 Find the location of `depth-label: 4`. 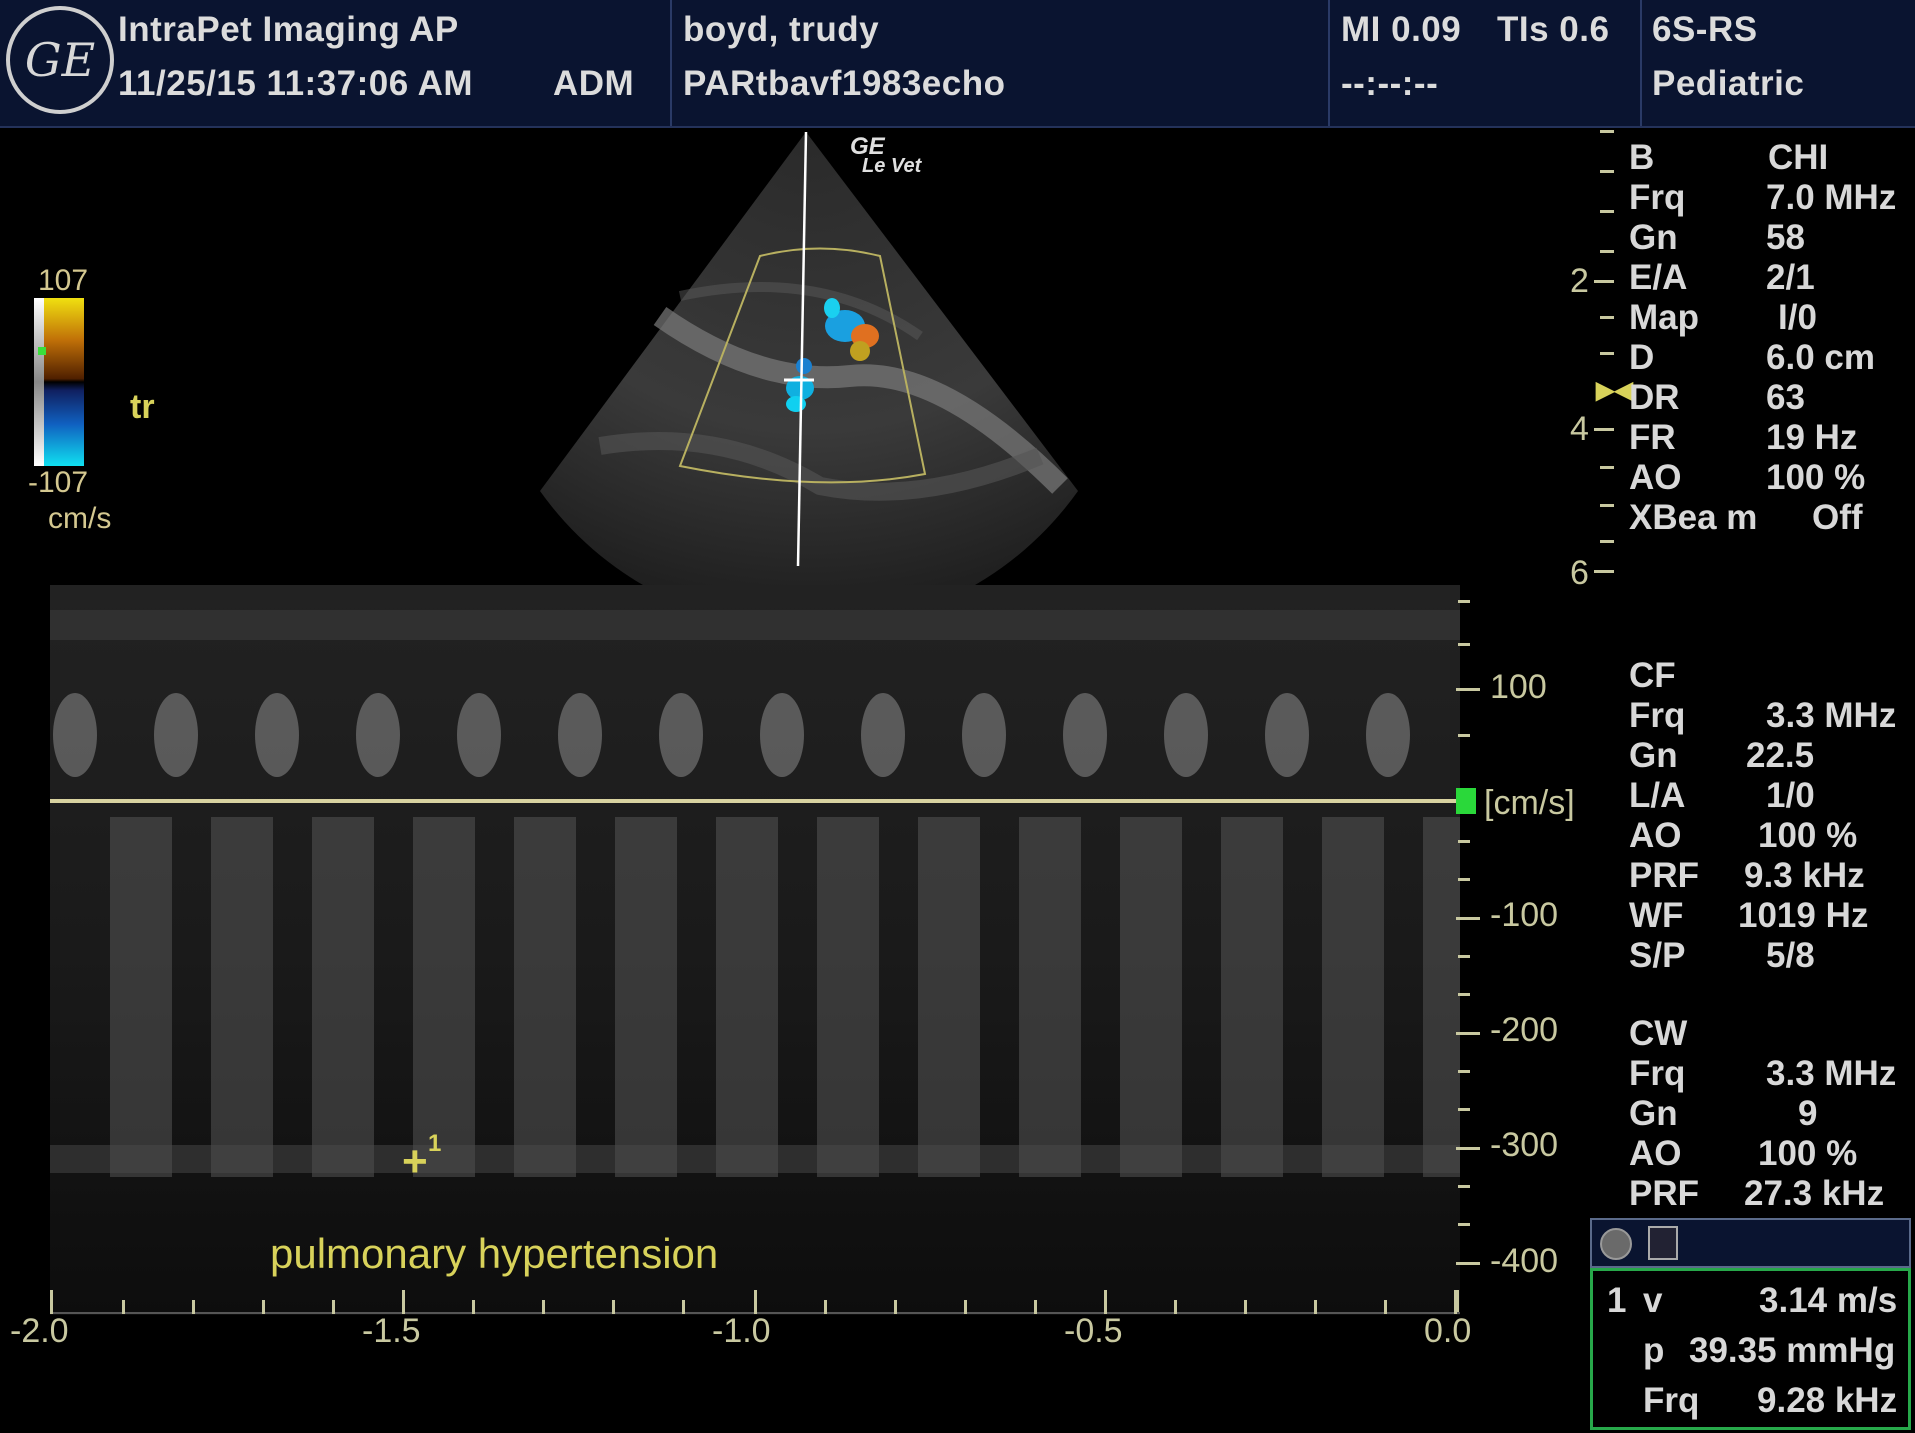

depth-label: 4 is located at coordinates (1579, 429).